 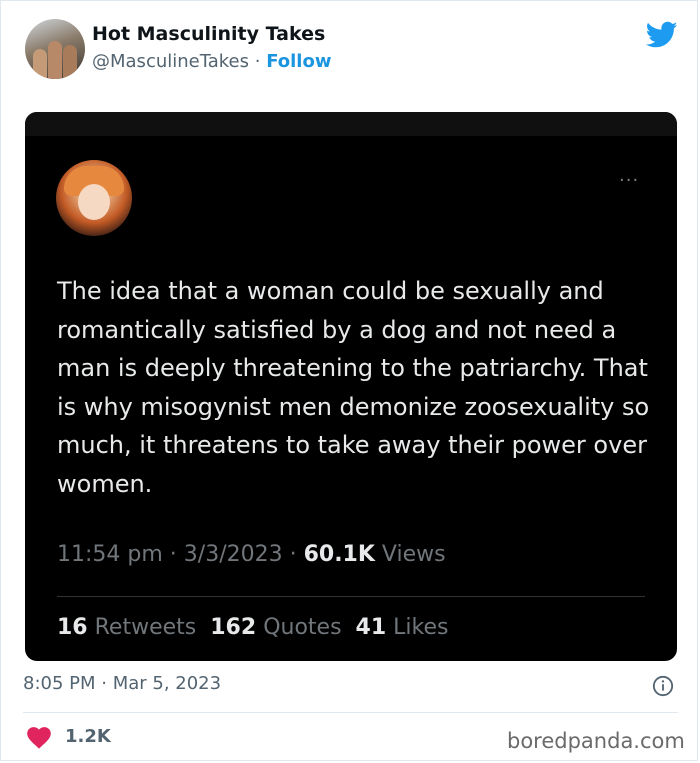 I want to click on embedded-tweet-stats: 16 Retweets 162 Quotes 41 Likes, so click(x=252, y=627).